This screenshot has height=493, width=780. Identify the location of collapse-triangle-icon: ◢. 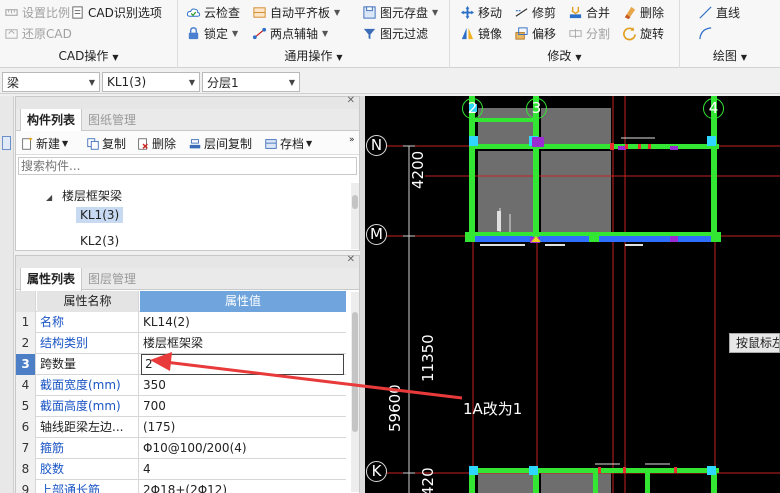
(49, 197).